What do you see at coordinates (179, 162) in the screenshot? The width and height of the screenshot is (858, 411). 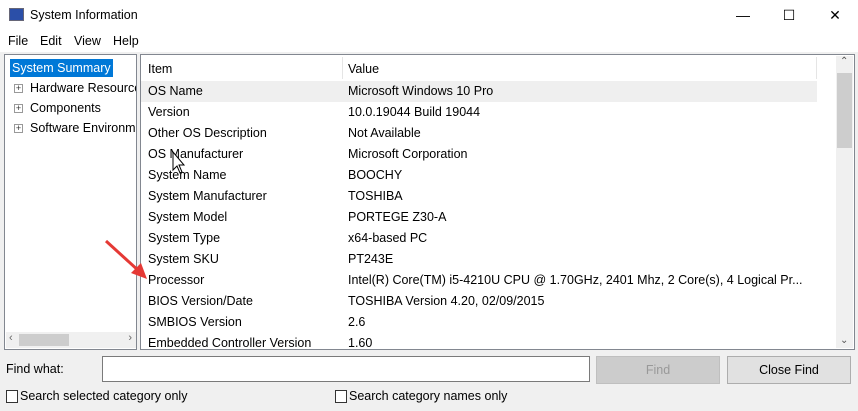 I see `mouse-cursor-icon` at bounding box center [179, 162].